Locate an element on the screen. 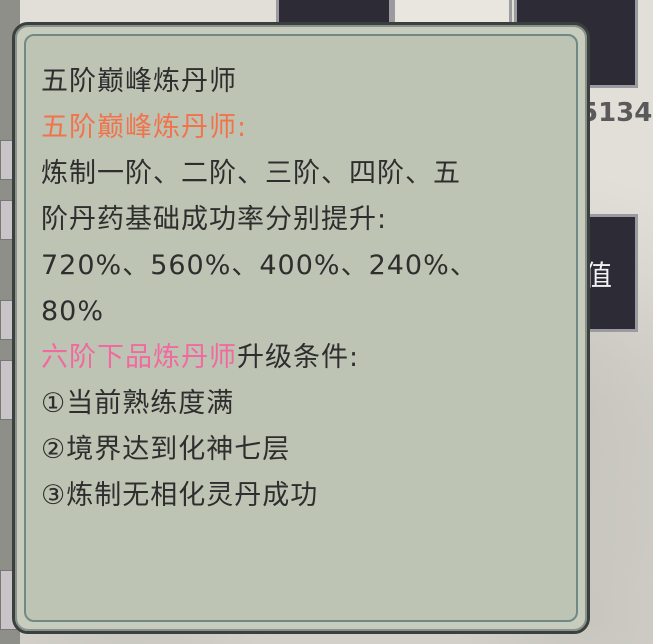 The width and height of the screenshot is (653, 644). background-number-readout: 5134 is located at coordinates (616, 113).